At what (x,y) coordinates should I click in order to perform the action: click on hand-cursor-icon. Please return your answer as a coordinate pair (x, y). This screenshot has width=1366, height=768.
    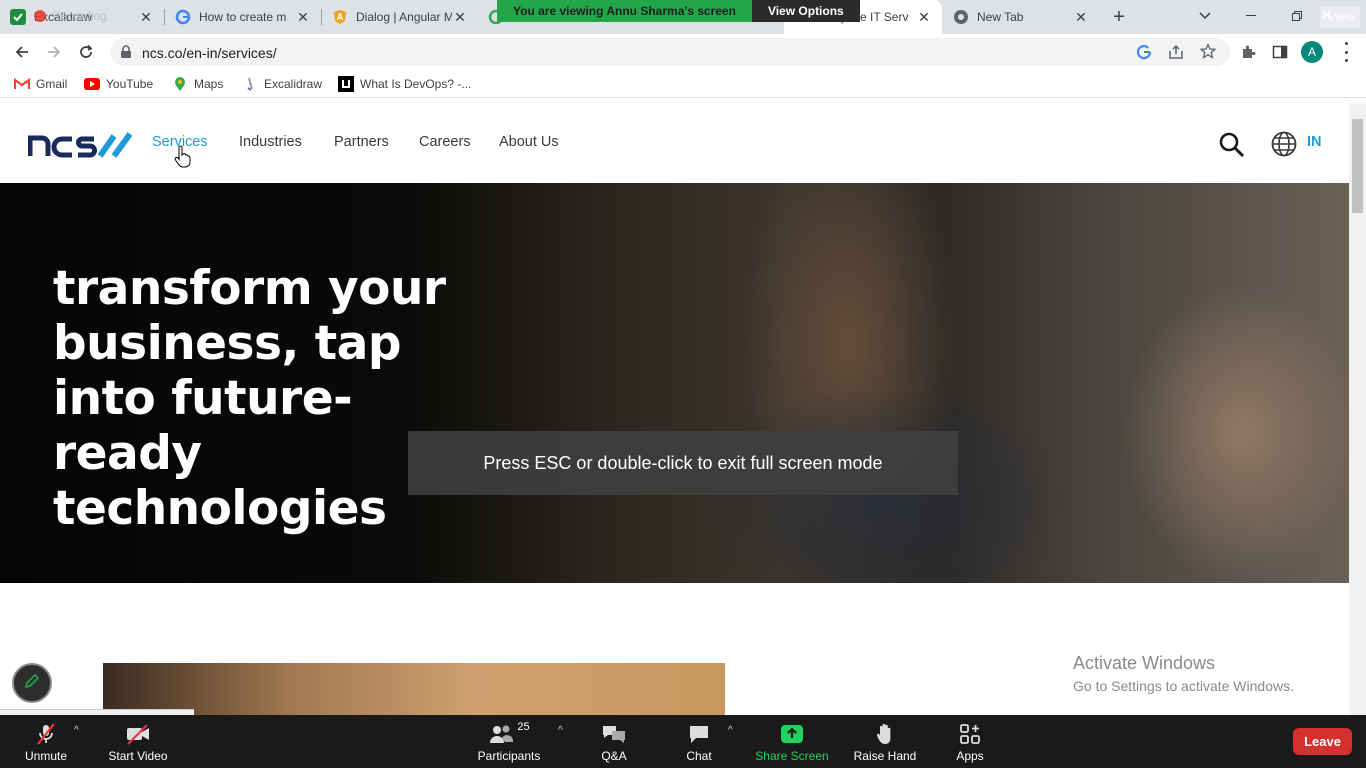
    Looking at the image, I should click on (183, 159).